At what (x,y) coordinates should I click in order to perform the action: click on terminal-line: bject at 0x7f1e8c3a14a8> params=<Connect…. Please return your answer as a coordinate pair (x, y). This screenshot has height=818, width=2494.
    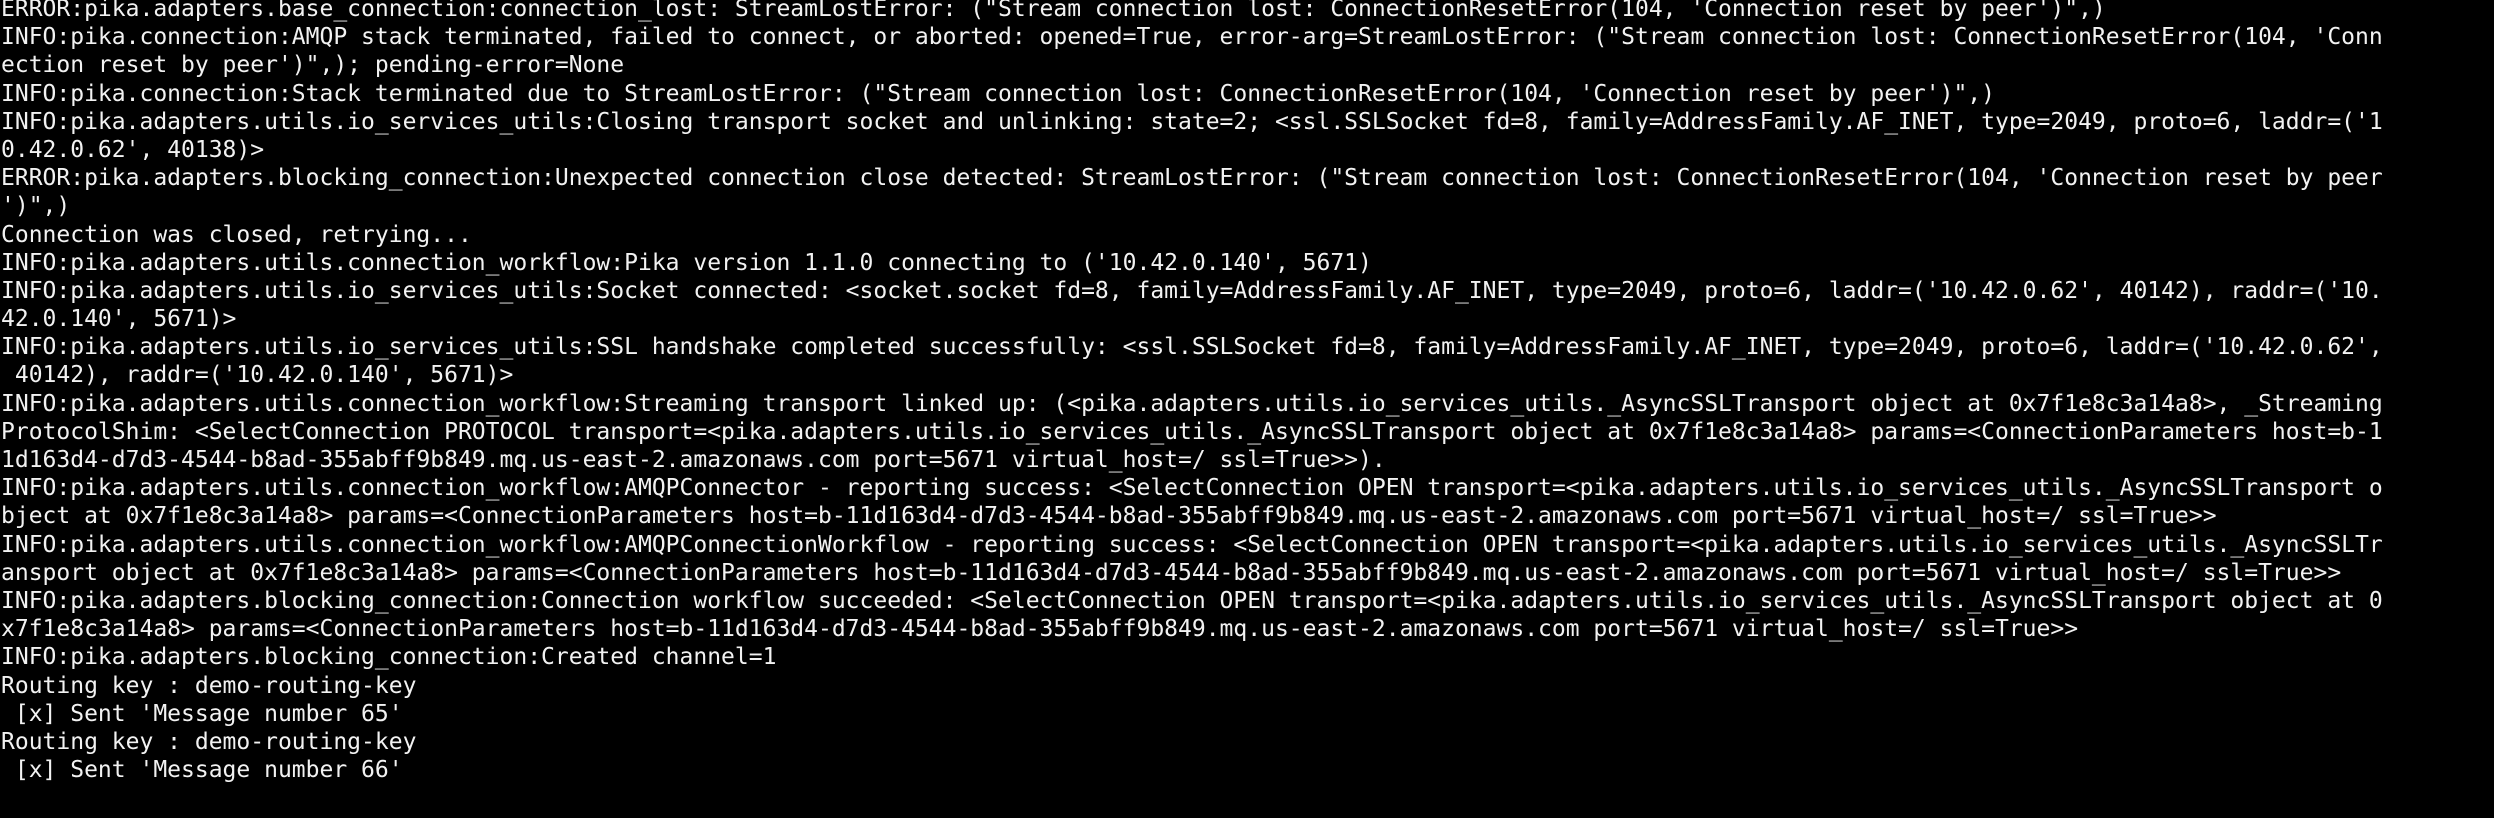
    Looking at the image, I should click on (1109, 516).